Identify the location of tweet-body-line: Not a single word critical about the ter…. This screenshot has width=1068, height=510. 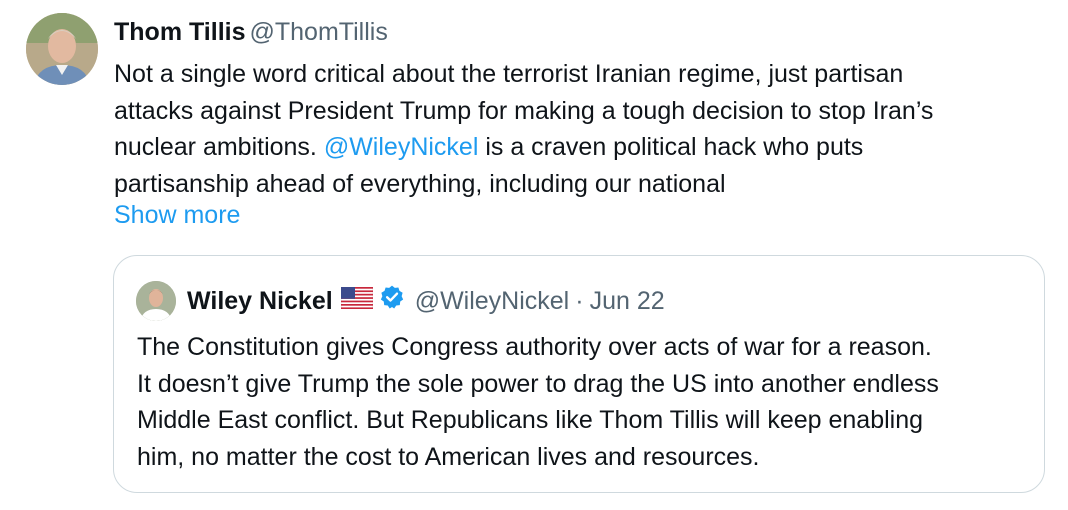
(509, 74).